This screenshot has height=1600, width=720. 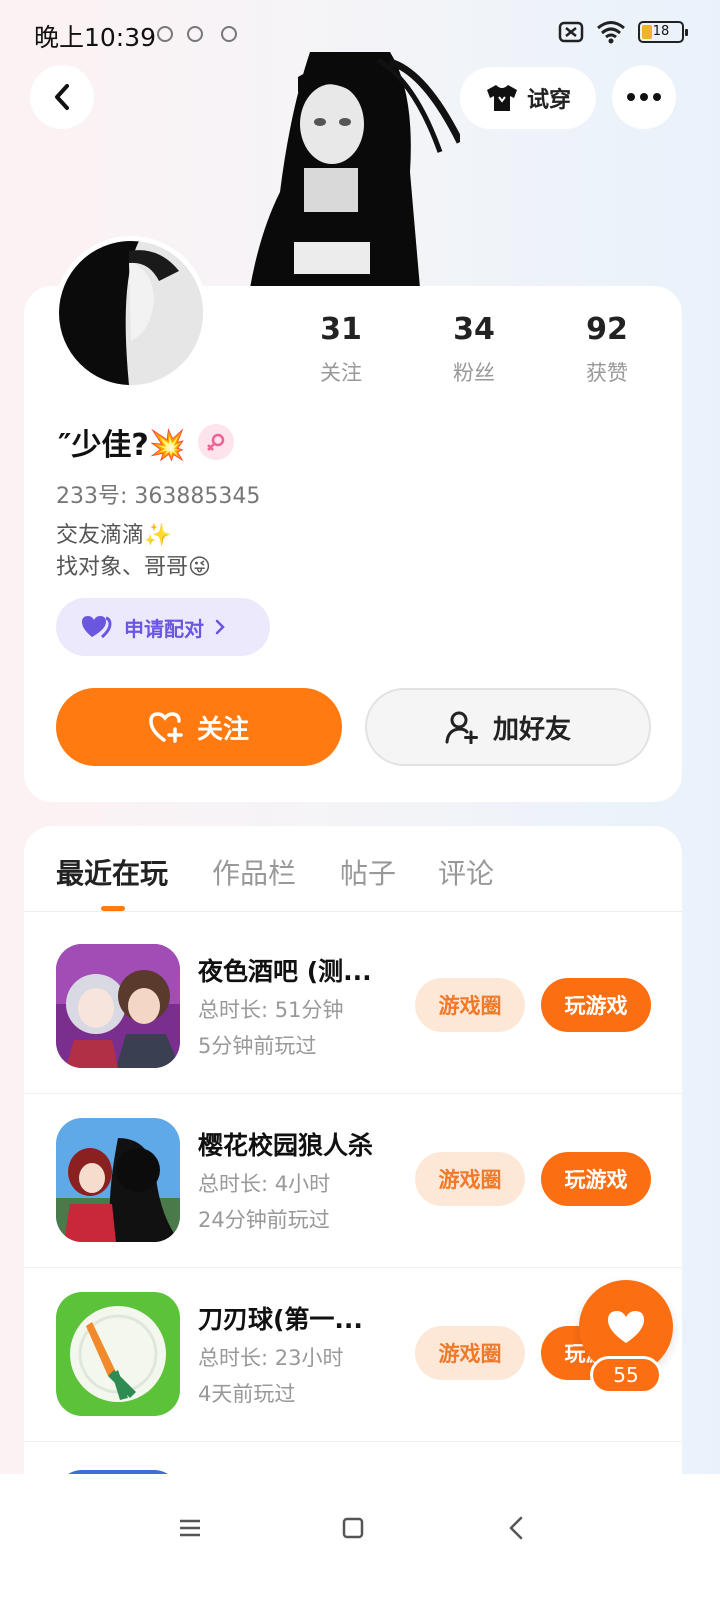 I want to click on game-title: 樱花校园狼人杀, so click(x=286, y=1145).